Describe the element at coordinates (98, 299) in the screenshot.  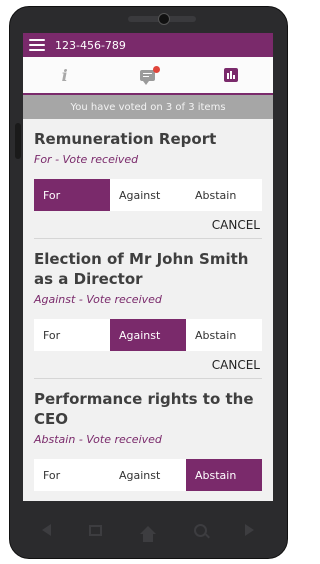
I see `item-status: Against - Vote received` at that location.